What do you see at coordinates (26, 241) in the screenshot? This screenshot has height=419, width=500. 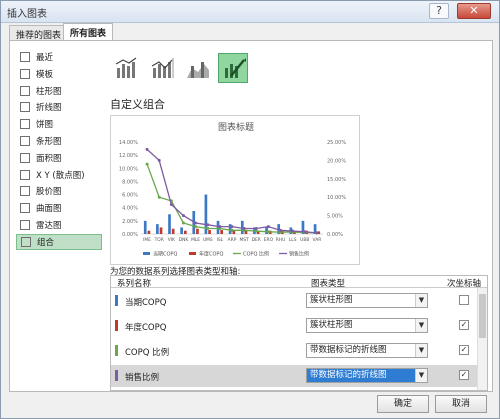 I see `combo-chart-icon` at bounding box center [26, 241].